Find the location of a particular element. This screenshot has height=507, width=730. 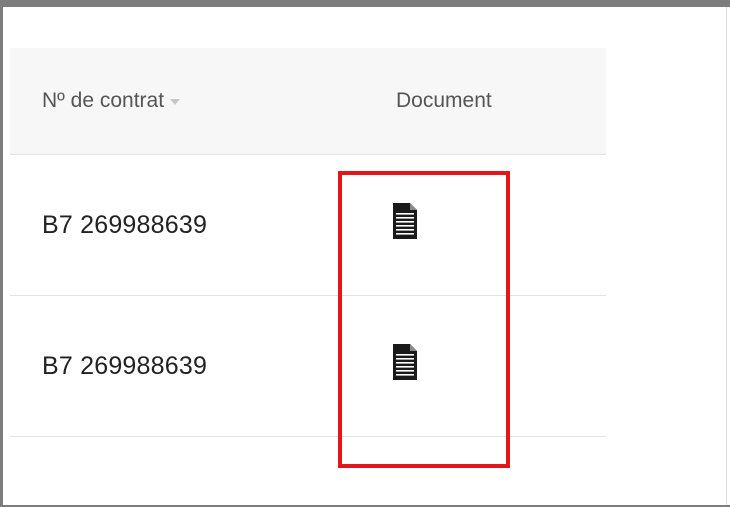

right-divider is located at coordinates (726, 256).